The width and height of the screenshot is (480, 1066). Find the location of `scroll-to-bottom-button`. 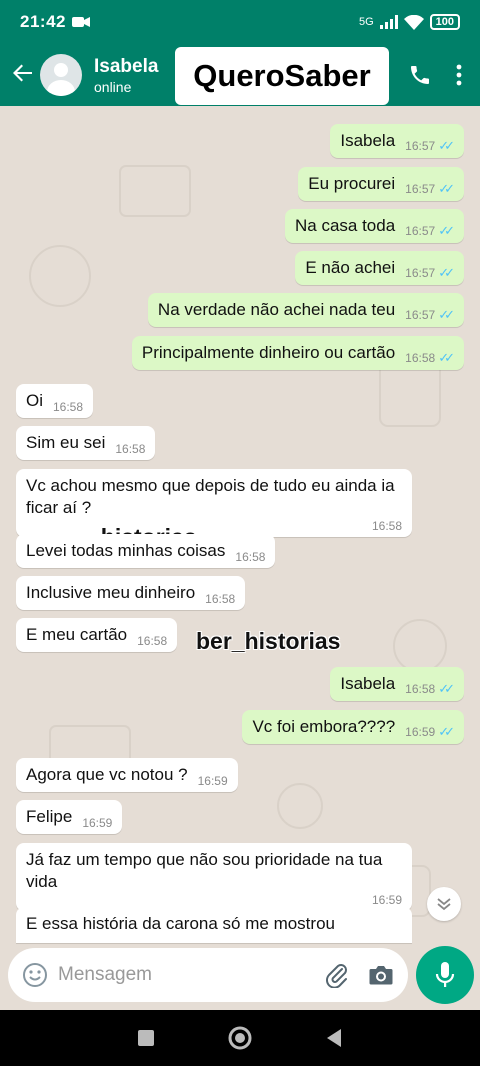

scroll-to-bottom-button is located at coordinates (444, 904).